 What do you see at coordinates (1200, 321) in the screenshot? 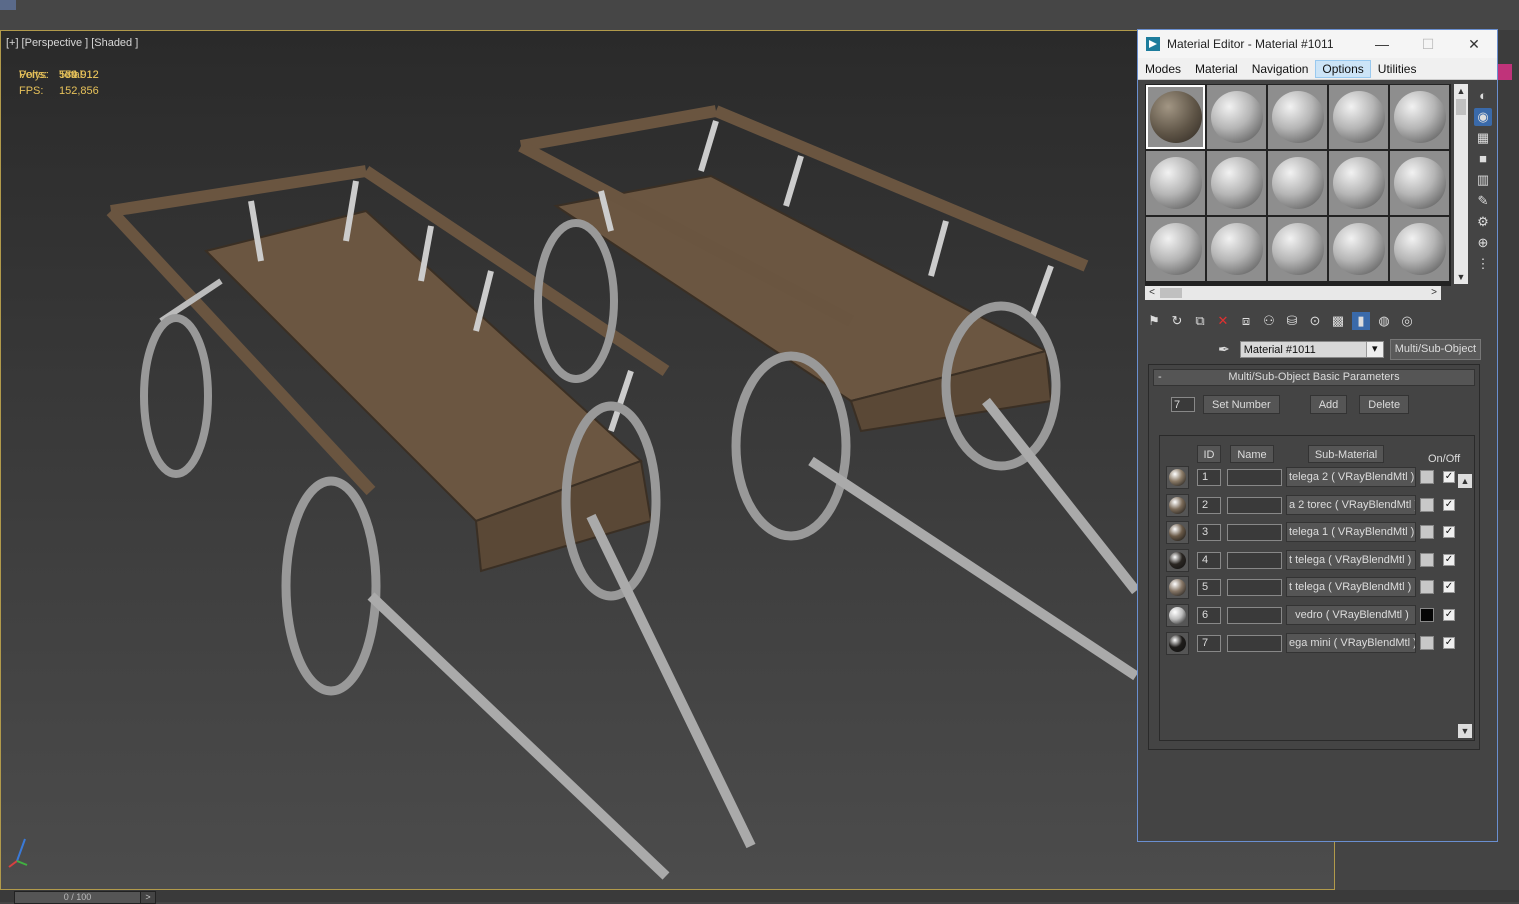
I see `assign-to-selection-icon: ⧉` at bounding box center [1200, 321].